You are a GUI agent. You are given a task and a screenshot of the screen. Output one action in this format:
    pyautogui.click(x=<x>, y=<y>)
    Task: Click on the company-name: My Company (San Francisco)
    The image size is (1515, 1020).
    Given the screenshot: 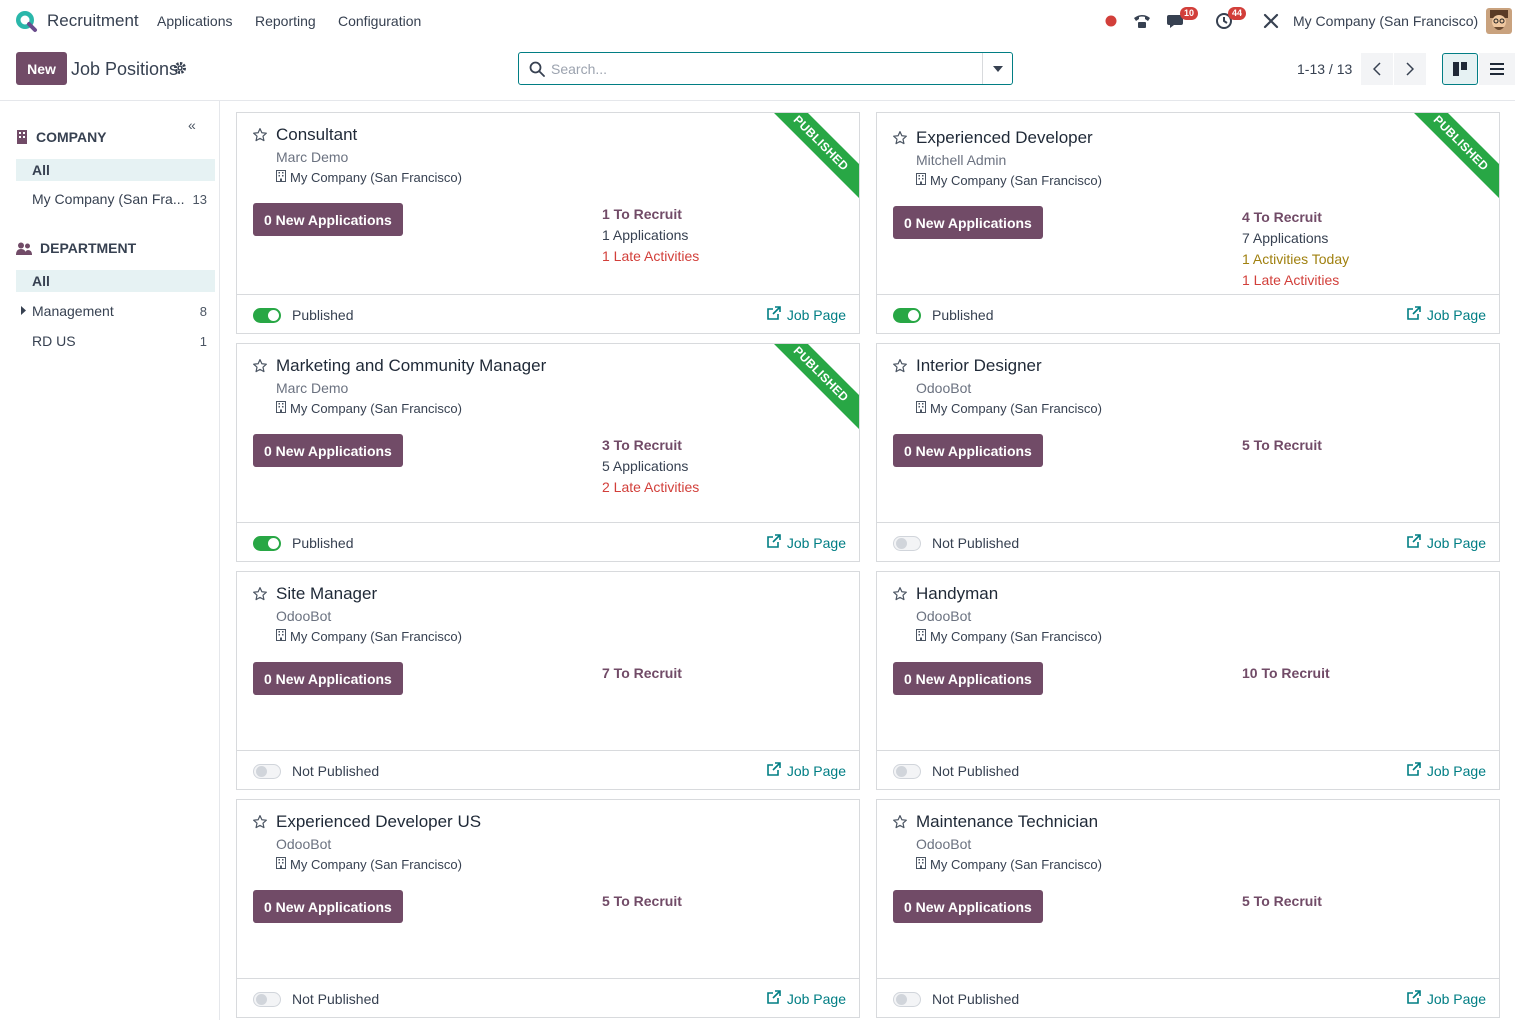 What is the action you would take?
    pyautogui.click(x=376, y=636)
    